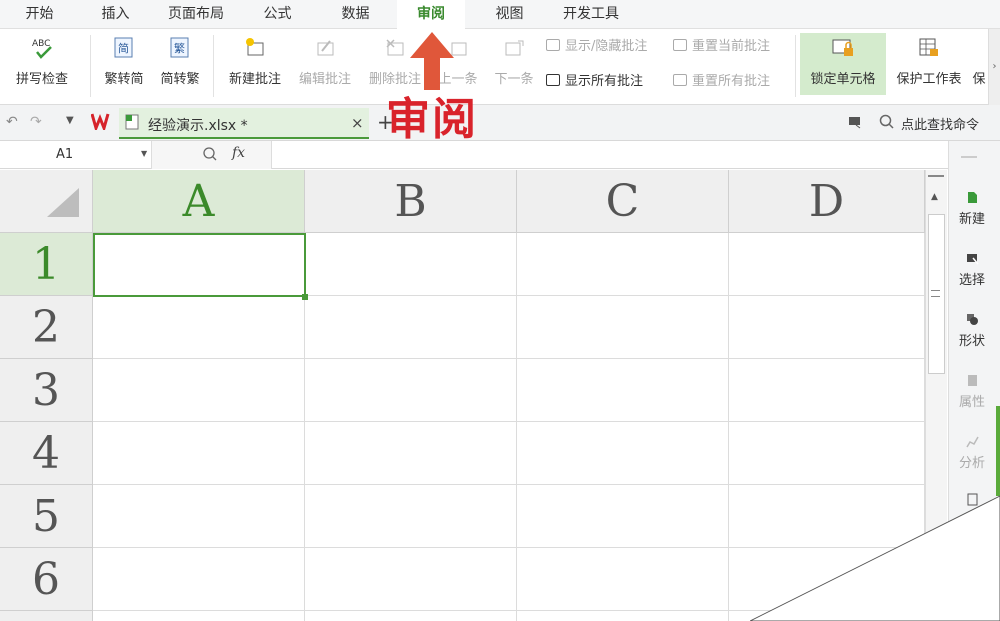  What do you see at coordinates (998, 451) in the screenshot?
I see `panel-collapse-handle` at bounding box center [998, 451].